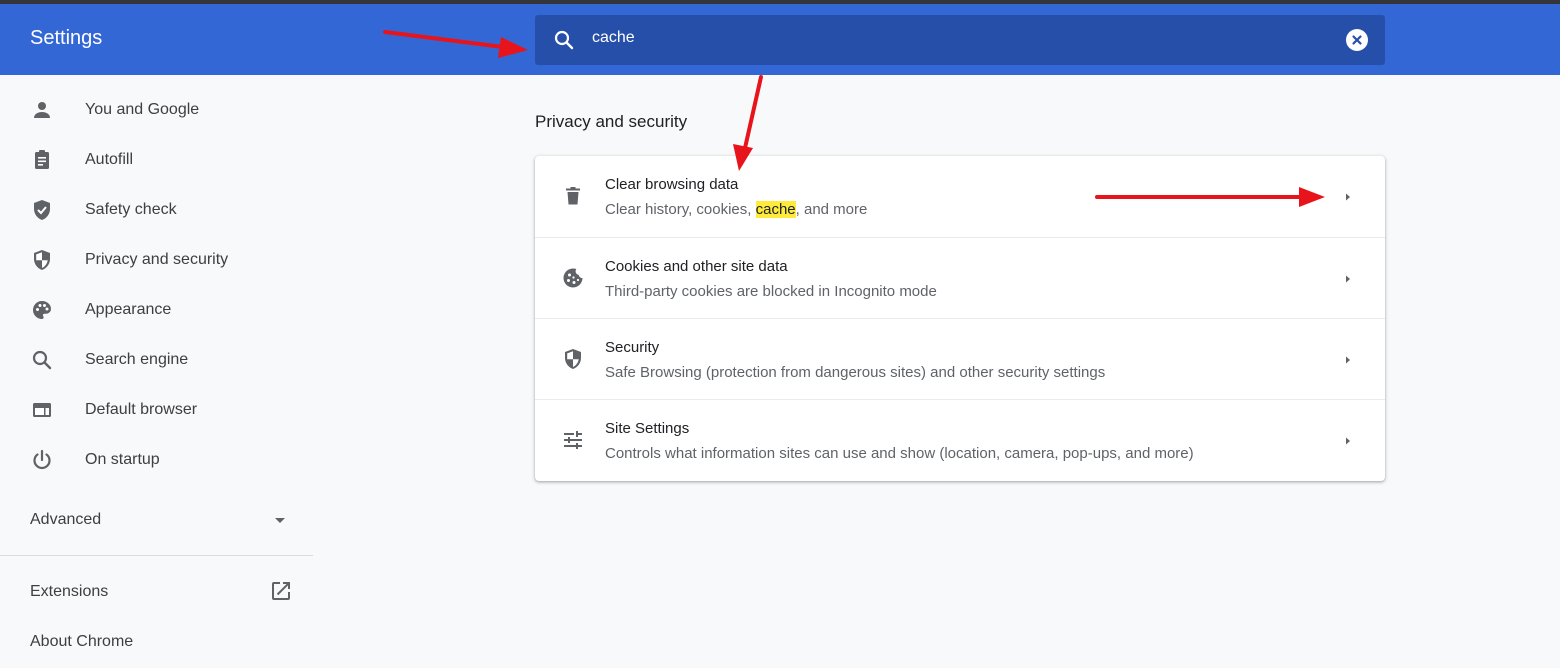 This screenshot has height=668, width=1560. Describe the element at coordinates (960, 40) in the screenshot. I see `search-box: cache` at that location.